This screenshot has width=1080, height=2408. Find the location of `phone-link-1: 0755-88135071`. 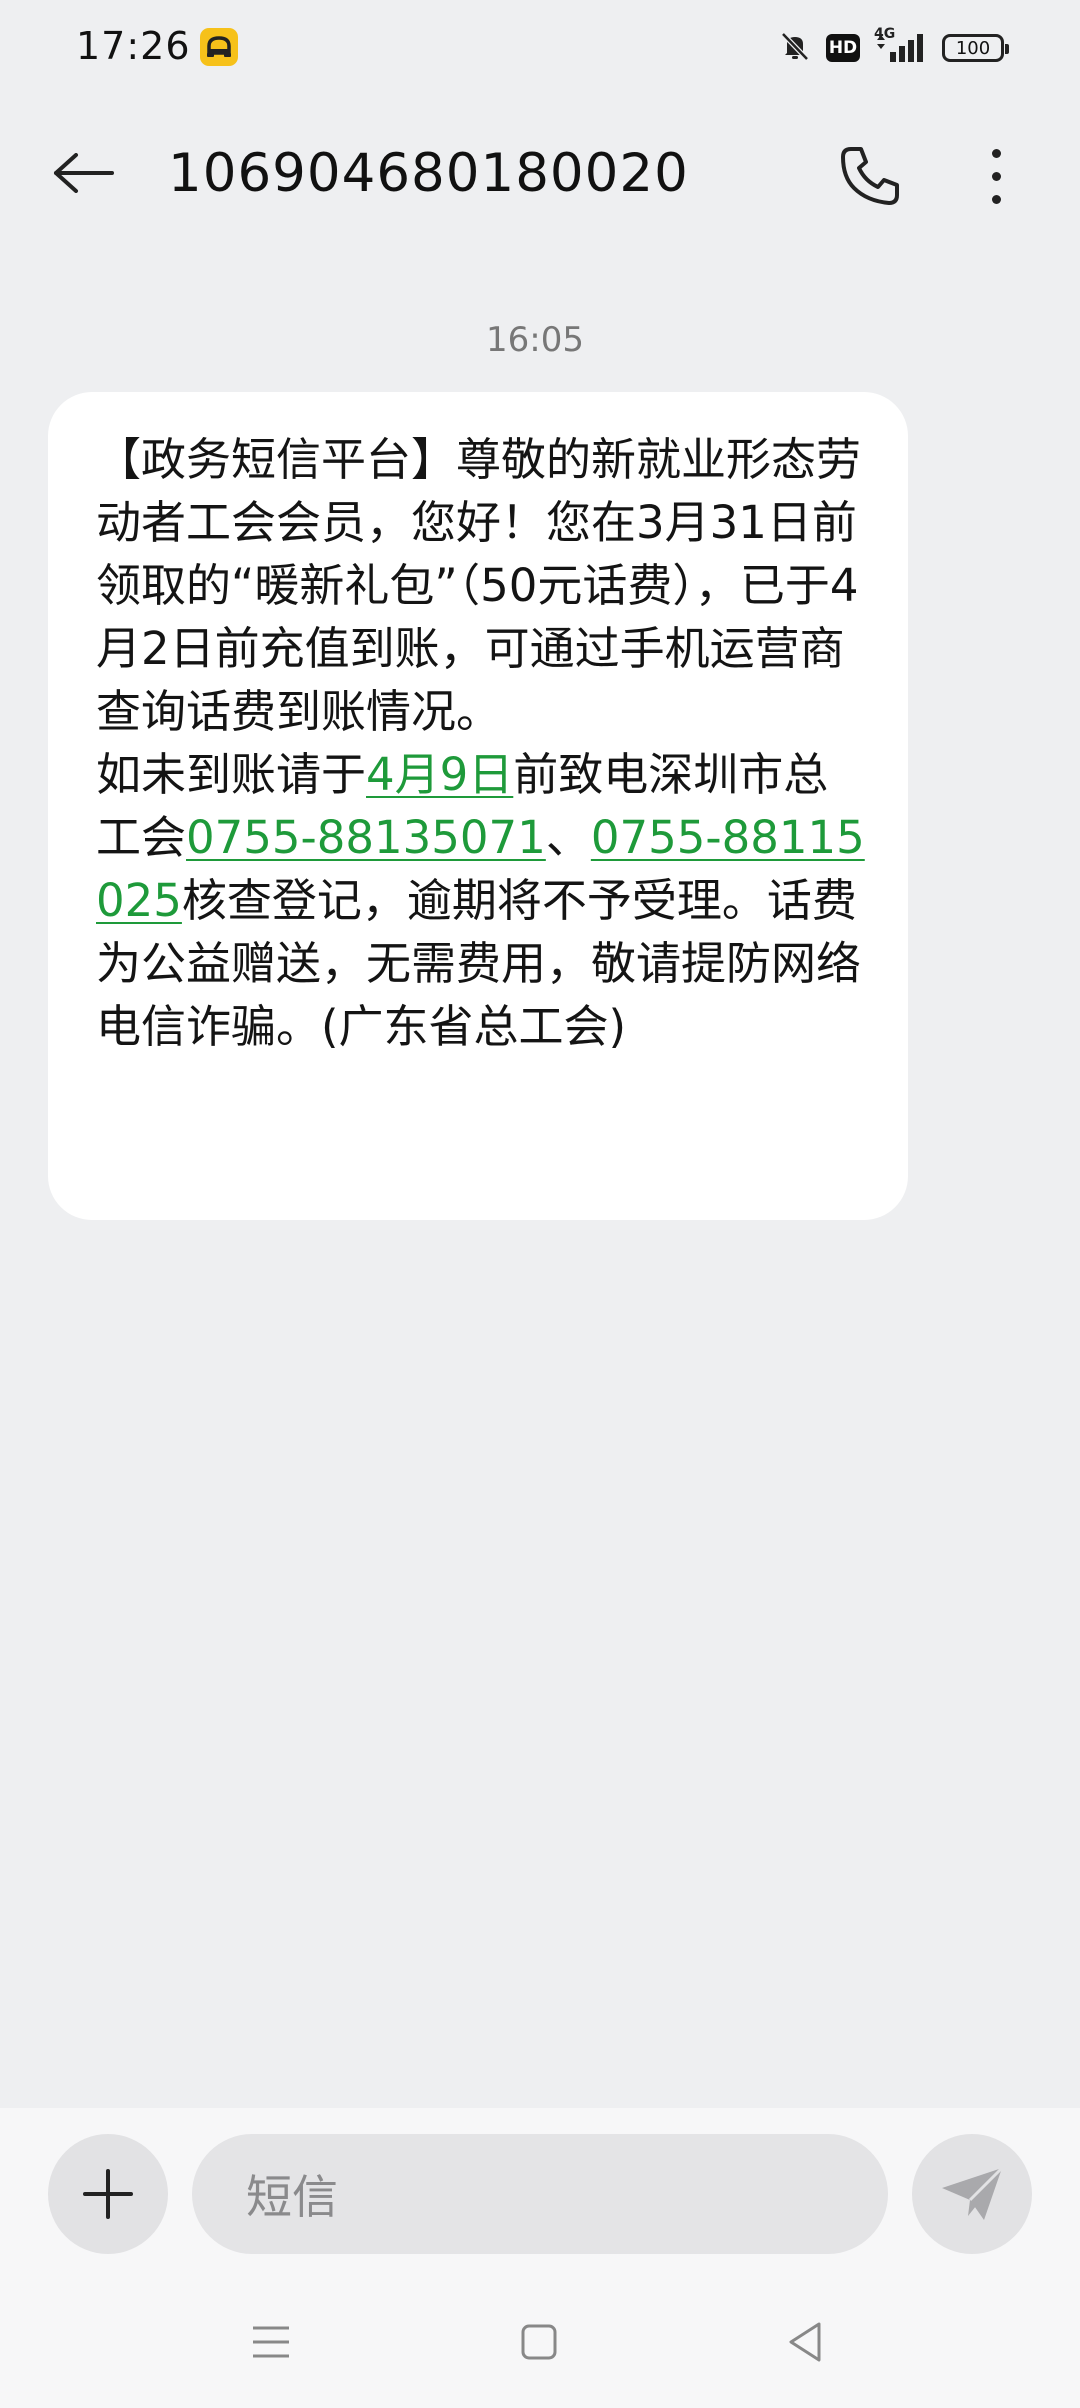

phone-link-1: 0755-88135071 is located at coordinates (366, 837).